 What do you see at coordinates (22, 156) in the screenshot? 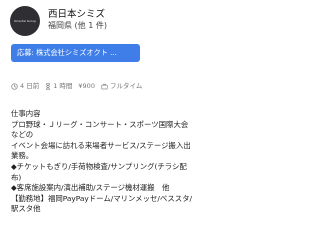
I see `description-line: 業務。` at bounding box center [22, 156].